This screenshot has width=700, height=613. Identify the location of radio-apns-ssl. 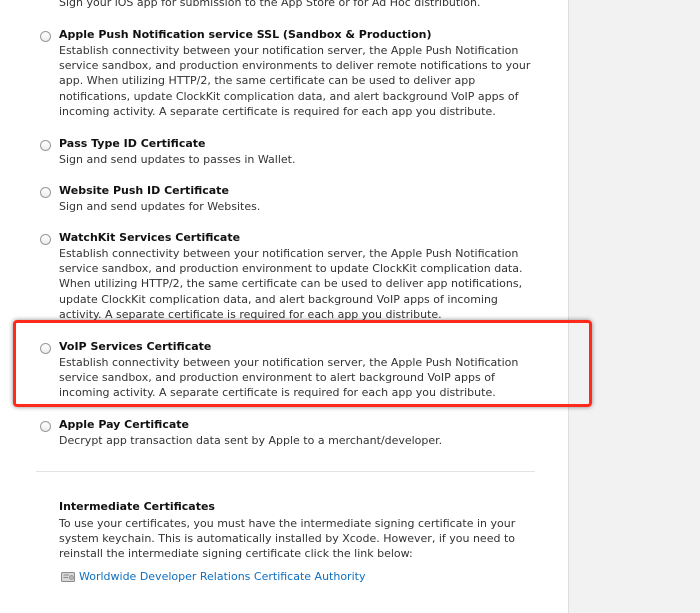
(45, 36).